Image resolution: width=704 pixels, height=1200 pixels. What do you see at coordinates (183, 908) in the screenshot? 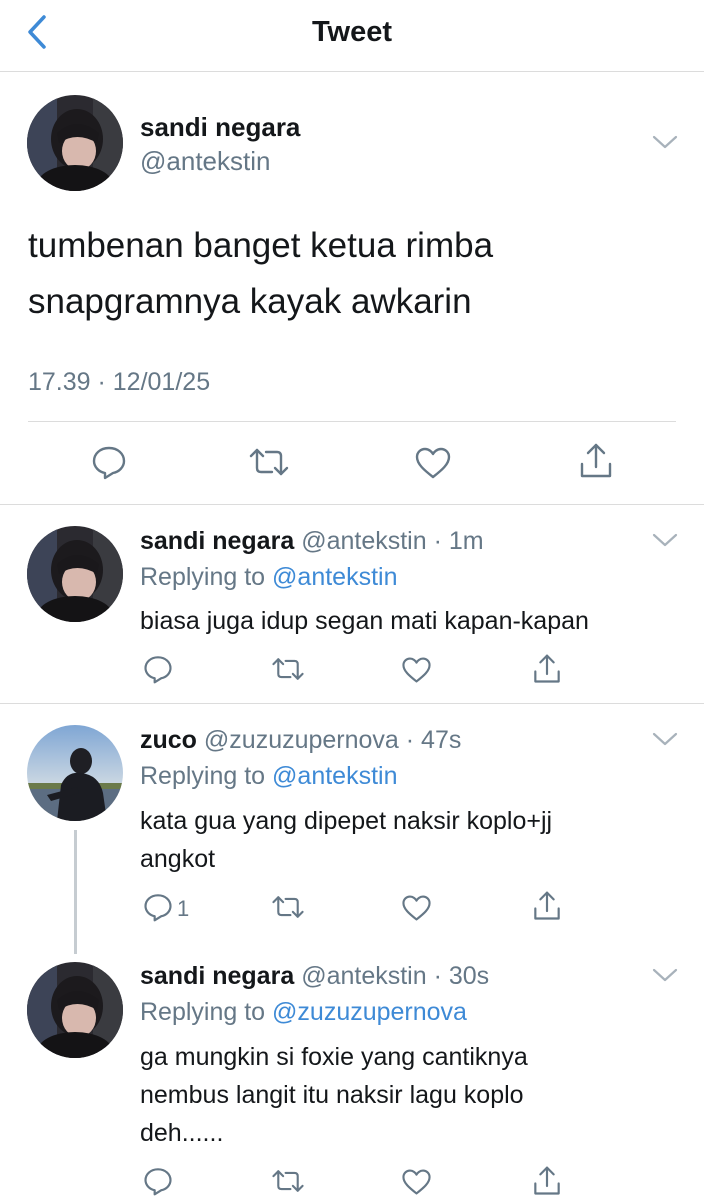
I see `reply-count: 1` at bounding box center [183, 908].